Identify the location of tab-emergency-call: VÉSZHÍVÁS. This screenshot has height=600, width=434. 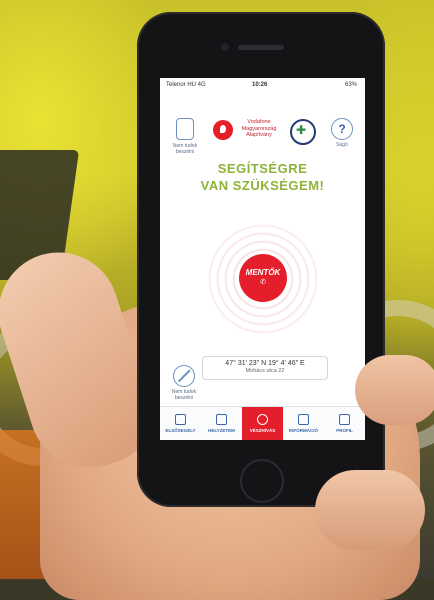
(262, 423).